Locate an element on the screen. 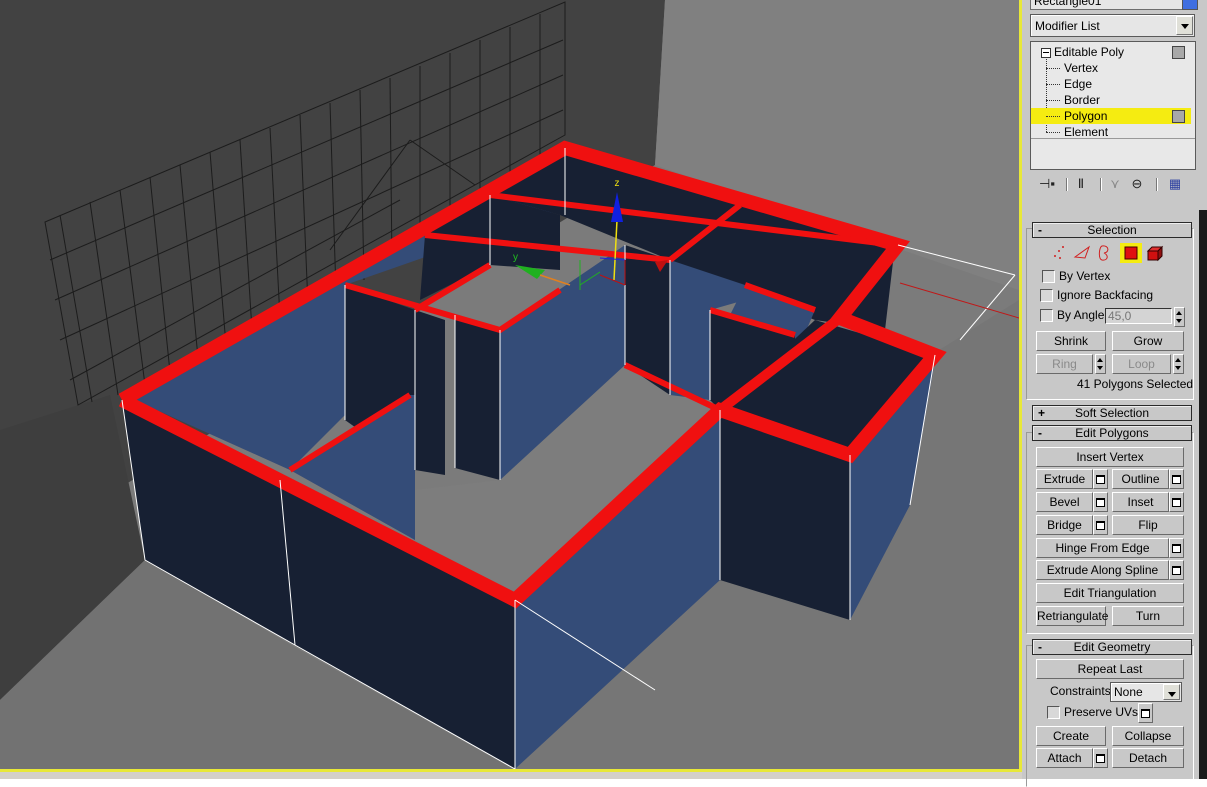  create-button: Create is located at coordinates (1071, 736).